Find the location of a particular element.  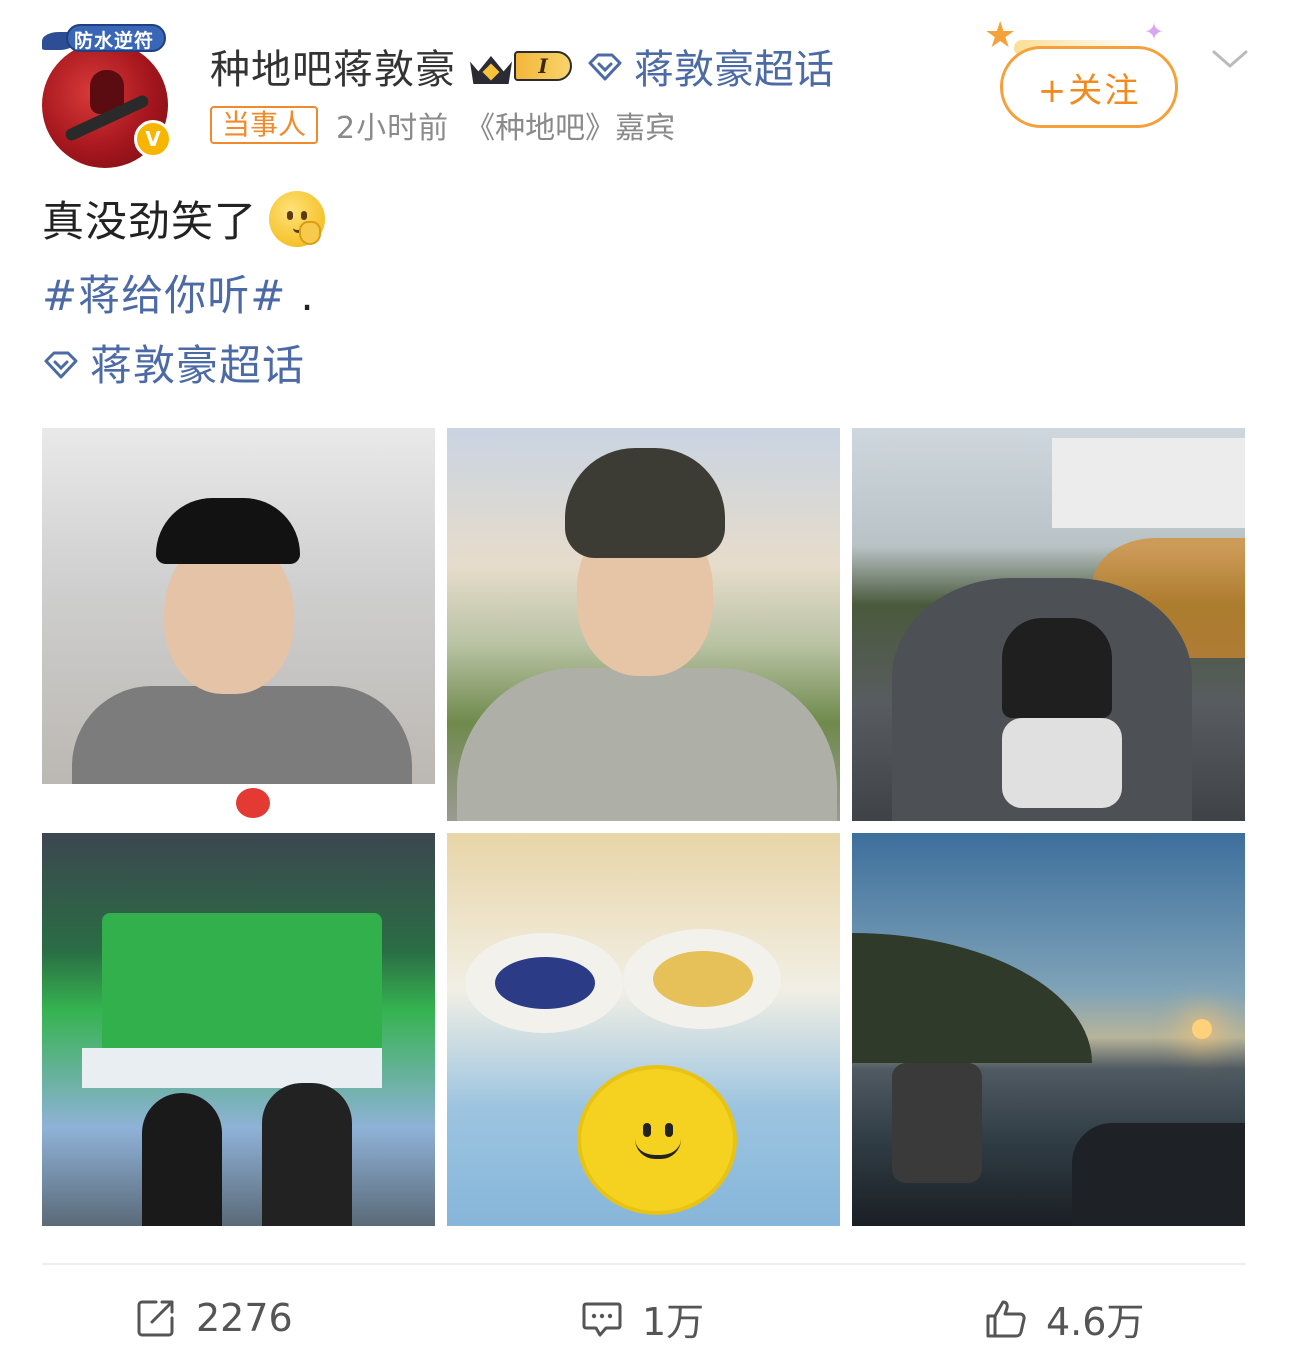

photo-kart is located at coordinates (1062, 763).